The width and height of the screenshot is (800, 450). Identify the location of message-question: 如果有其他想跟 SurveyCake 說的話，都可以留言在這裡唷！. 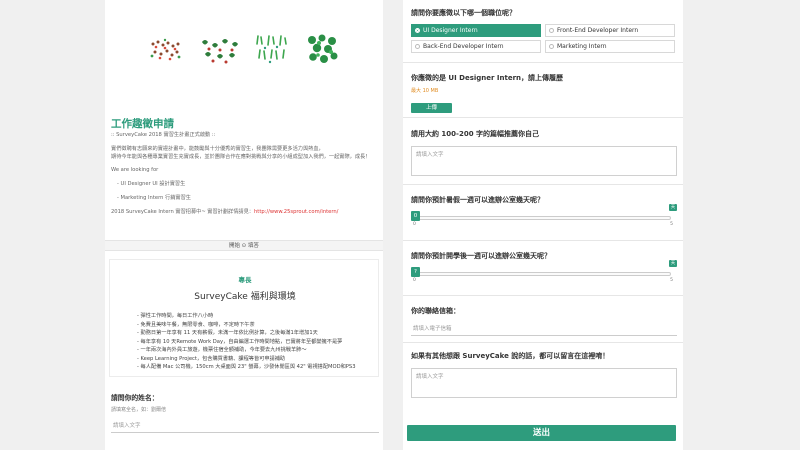
(510, 356).